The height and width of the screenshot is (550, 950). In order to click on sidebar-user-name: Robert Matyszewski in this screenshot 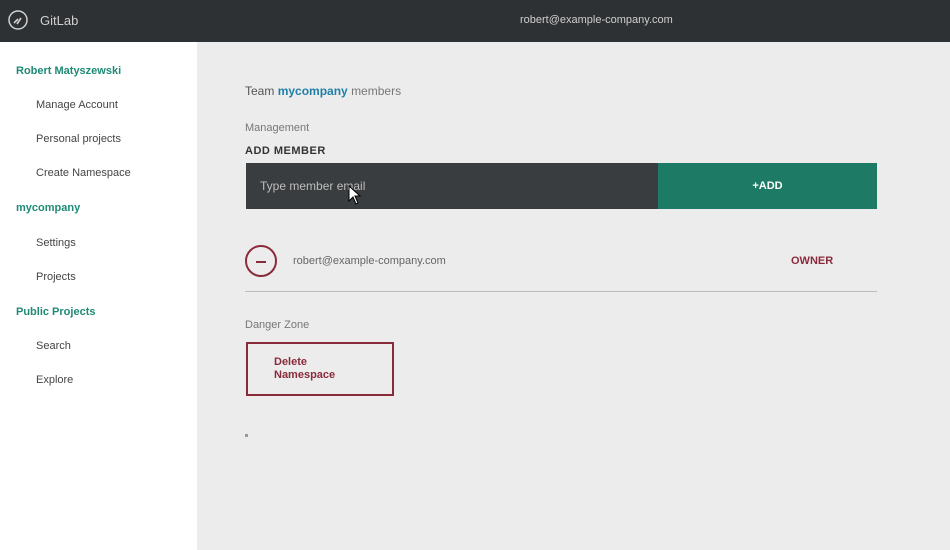, I will do `click(68, 71)`.